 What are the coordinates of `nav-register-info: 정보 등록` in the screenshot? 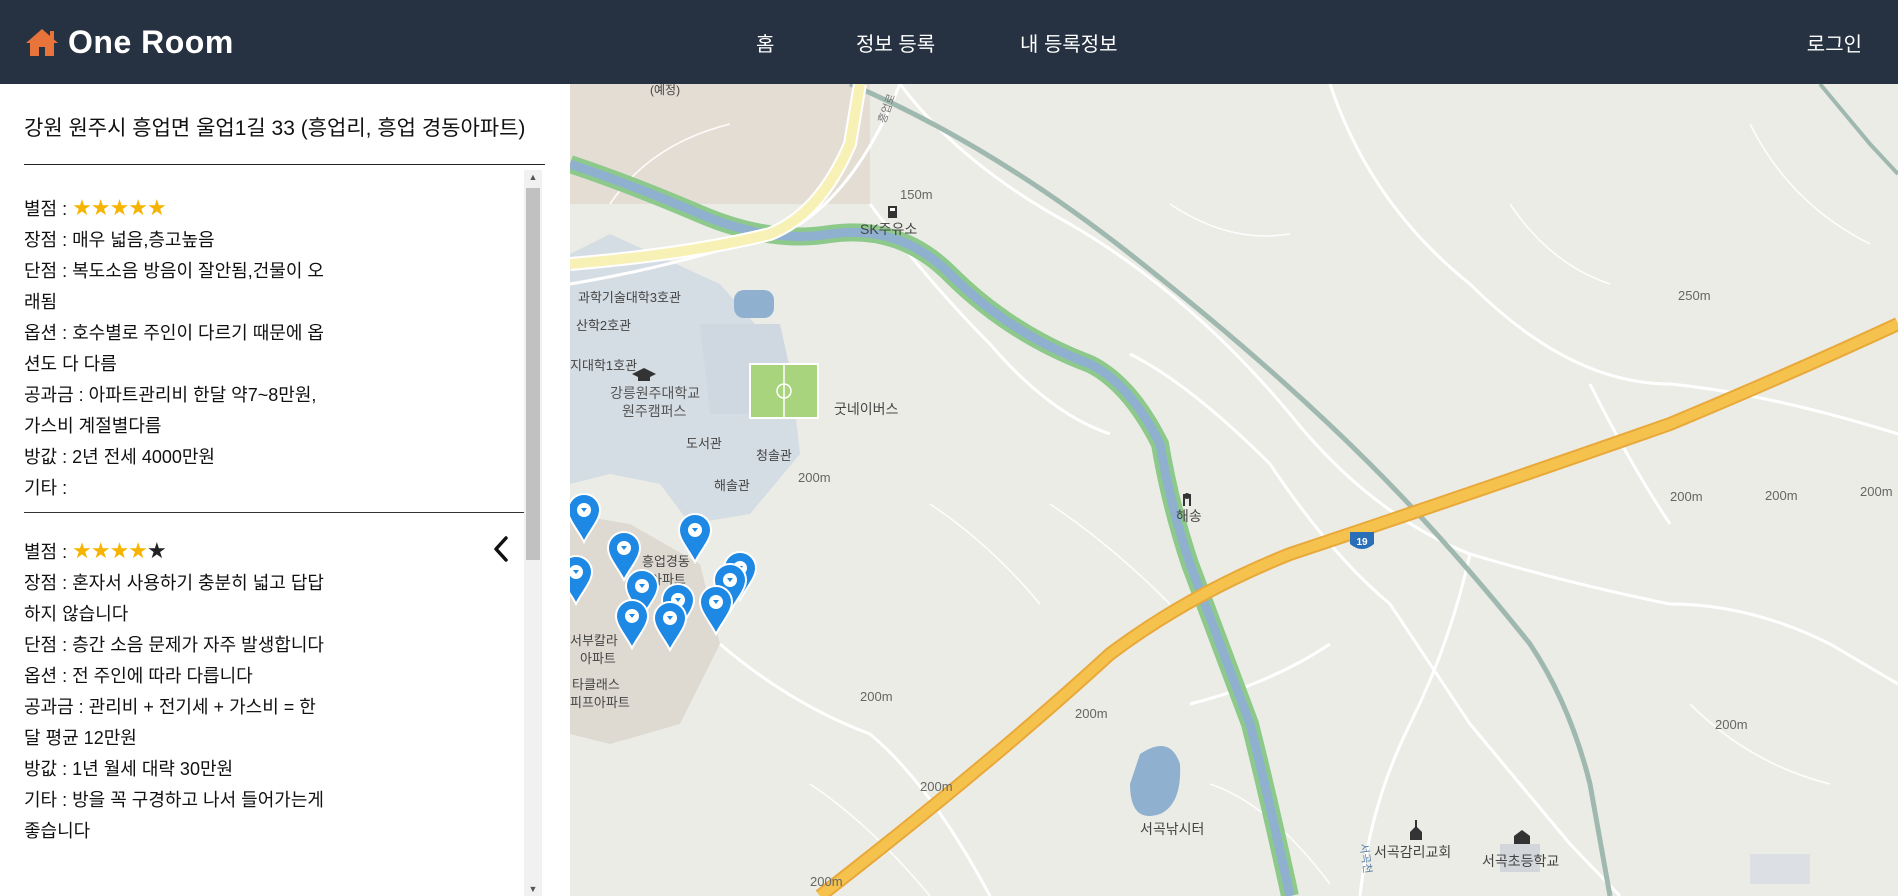 It's located at (895, 42).